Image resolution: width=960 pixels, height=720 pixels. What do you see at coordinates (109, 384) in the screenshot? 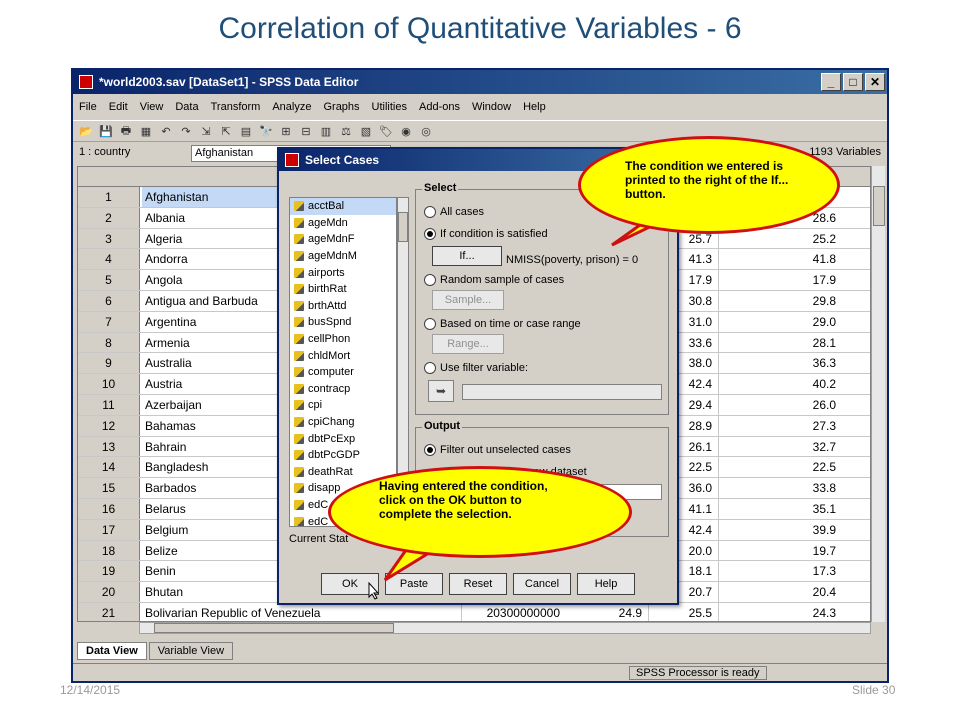
I see `row-number: 10` at bounding box center [109, 384].